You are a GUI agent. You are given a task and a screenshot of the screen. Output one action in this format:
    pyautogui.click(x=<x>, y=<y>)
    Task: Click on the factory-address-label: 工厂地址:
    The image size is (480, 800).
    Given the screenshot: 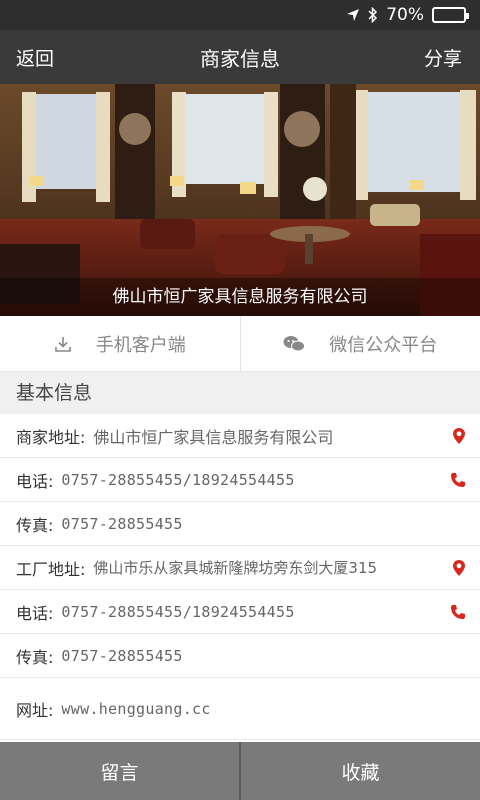 What is the action you would take?
    pyautogui.click(x=51, y=569)
    